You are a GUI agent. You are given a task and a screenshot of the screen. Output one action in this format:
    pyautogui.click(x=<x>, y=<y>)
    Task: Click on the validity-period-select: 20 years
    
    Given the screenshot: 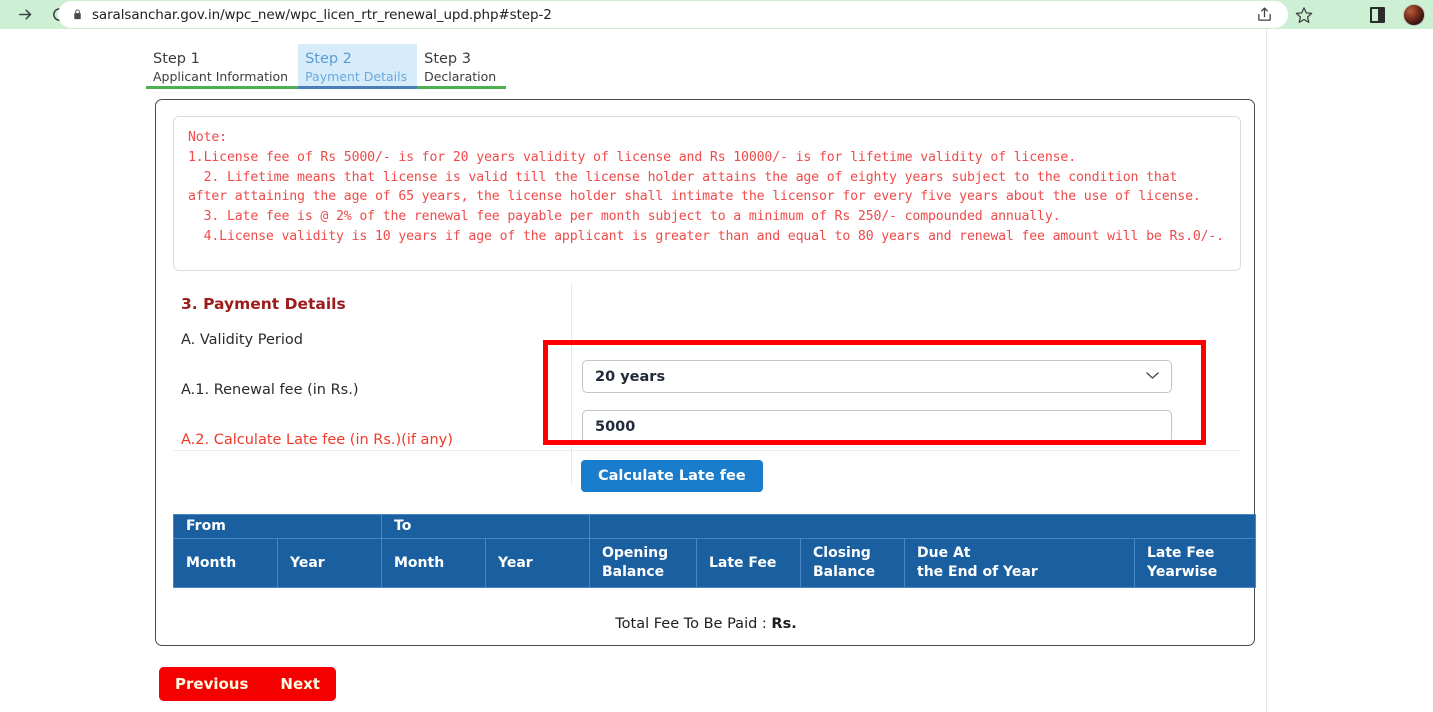 What is the action you would take?
    pyautogui.click(x=877, y=376)
    